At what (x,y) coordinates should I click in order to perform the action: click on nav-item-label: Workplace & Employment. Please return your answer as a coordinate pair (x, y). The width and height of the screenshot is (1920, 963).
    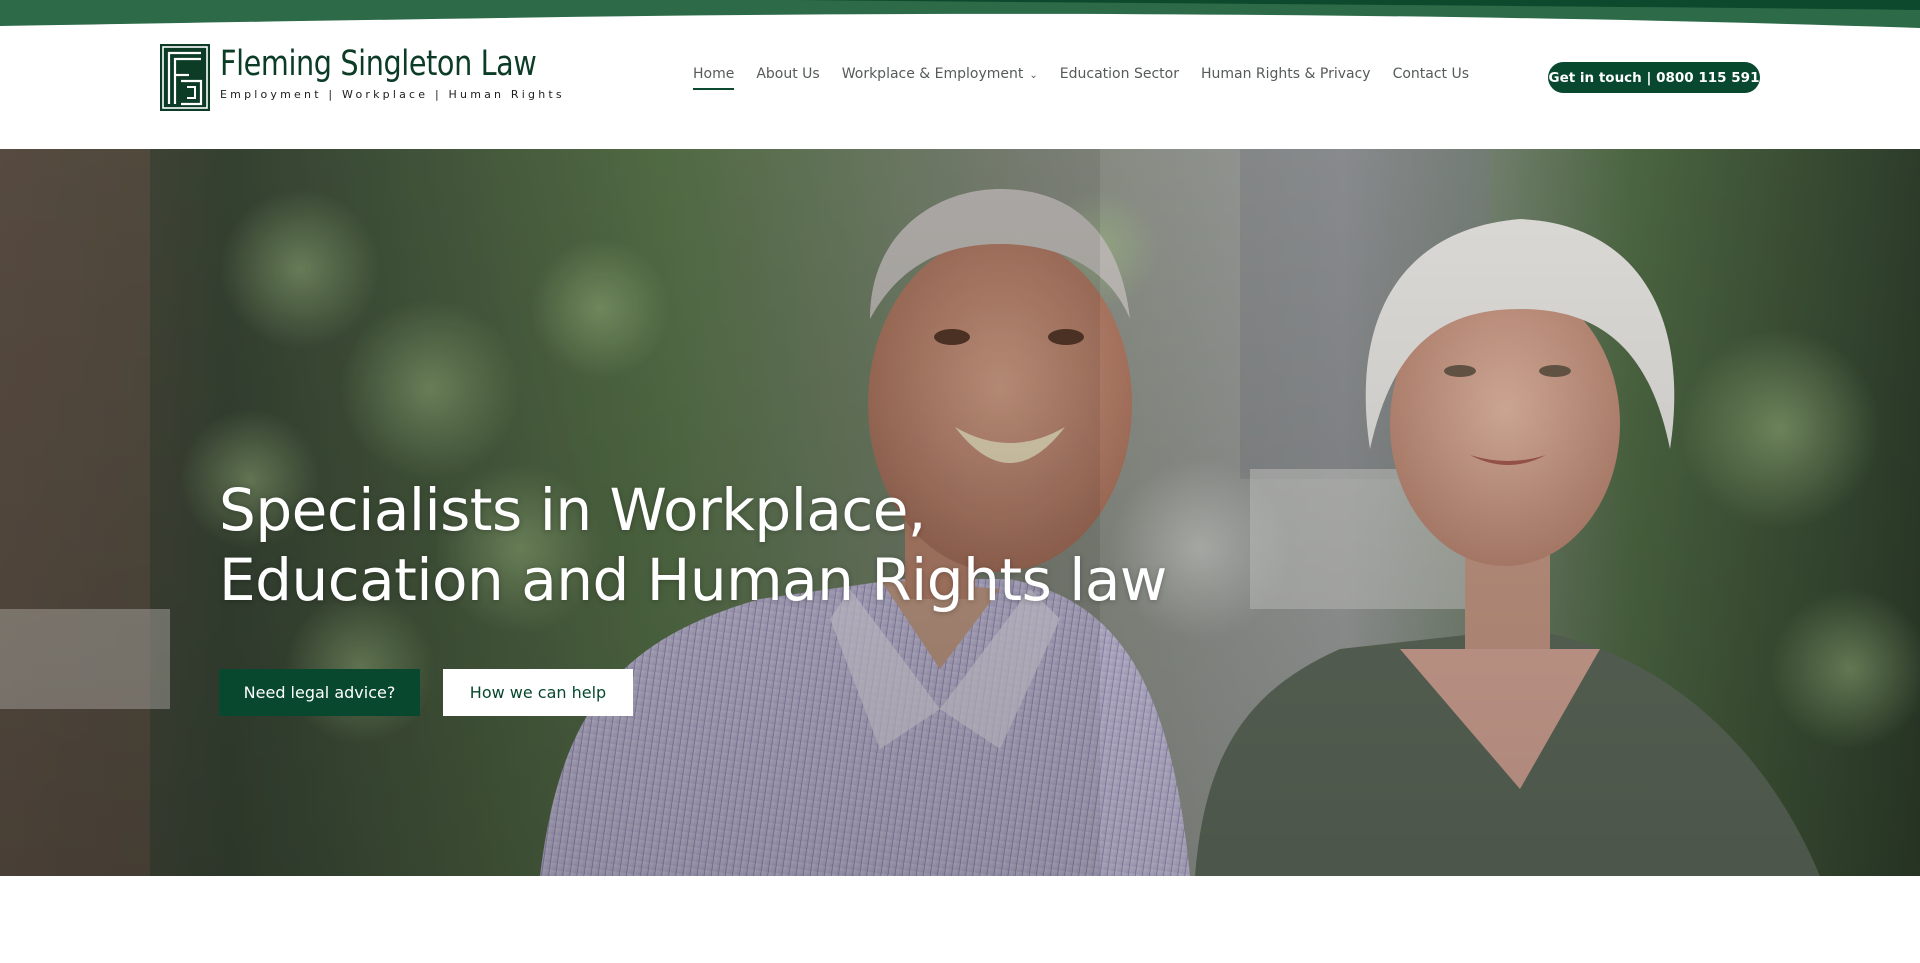
    Looking at the image, I should click on (932, 74).